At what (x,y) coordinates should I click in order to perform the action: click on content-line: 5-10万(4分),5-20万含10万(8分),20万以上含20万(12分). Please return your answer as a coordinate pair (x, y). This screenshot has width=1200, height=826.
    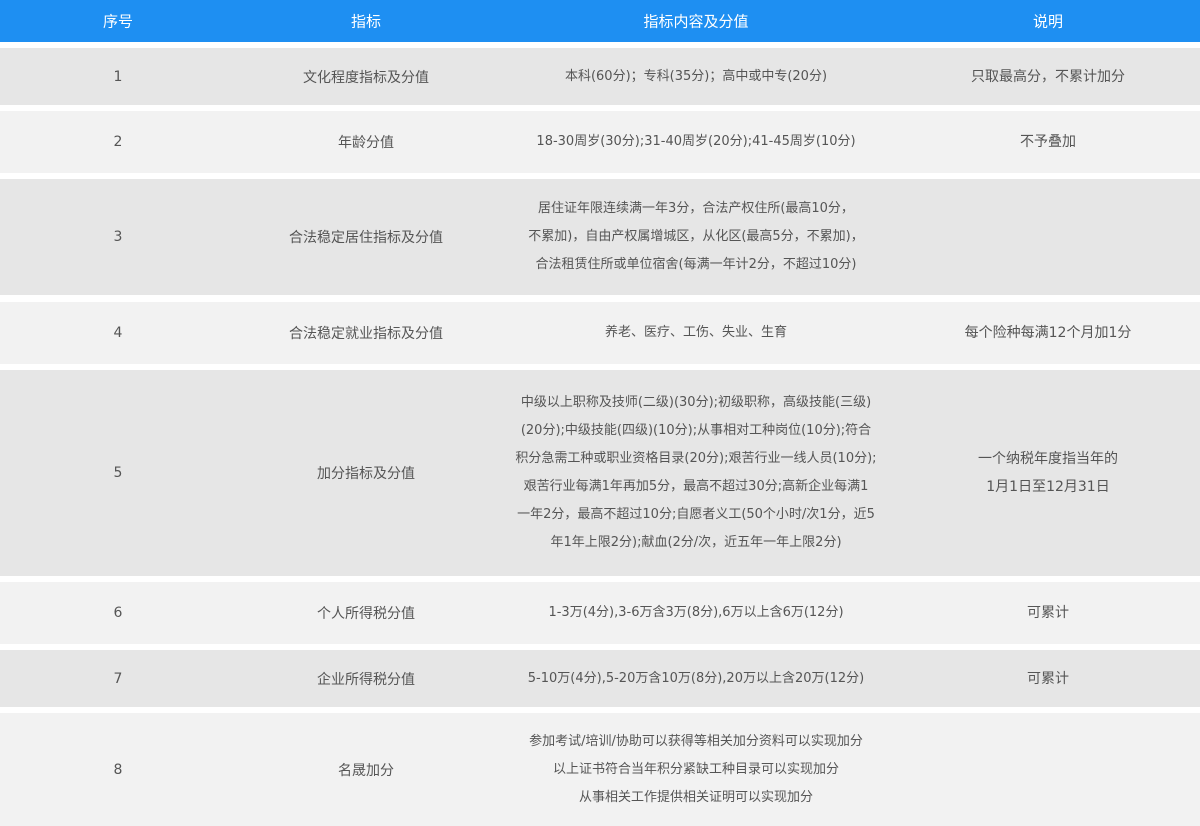
    Looking at the image, I should click on (696, 678).